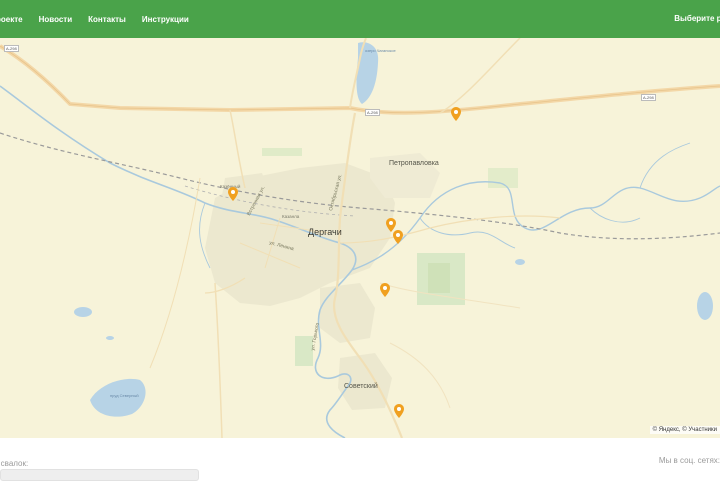 The width and height of the screenshot is (720, 481). Describe the element at coordinates (360, 459) in the screenshot. I see `page-footer: а свалок: Мы в соц. сетях:` at that location.